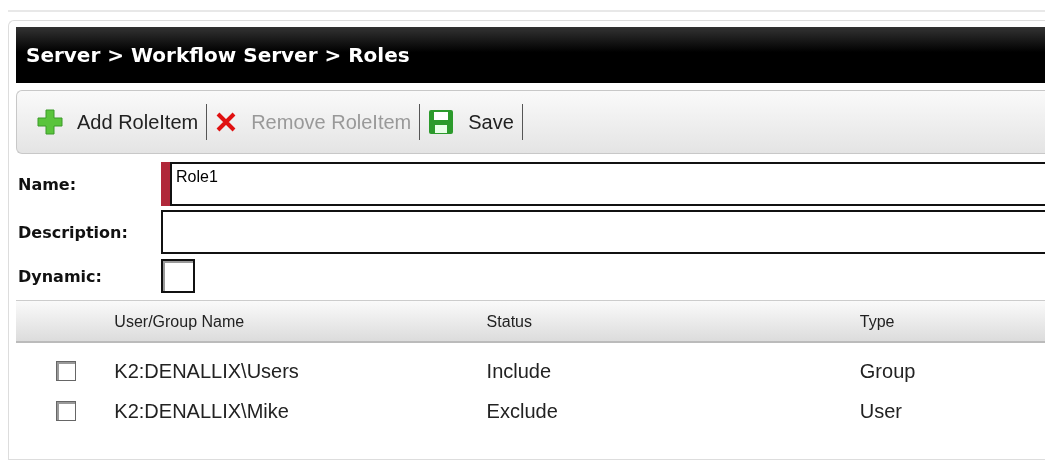 Image resolution: width=1045 pixels, height=466 pixels. I want to click on toolbar-button: Add RoleItem, so click(118, 122).